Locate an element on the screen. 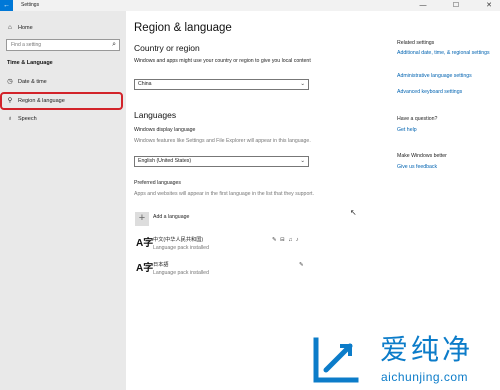 The image size is (500, 390). watermark: 爱纯净 aichunjing.com is located at coordinates (402, 360).